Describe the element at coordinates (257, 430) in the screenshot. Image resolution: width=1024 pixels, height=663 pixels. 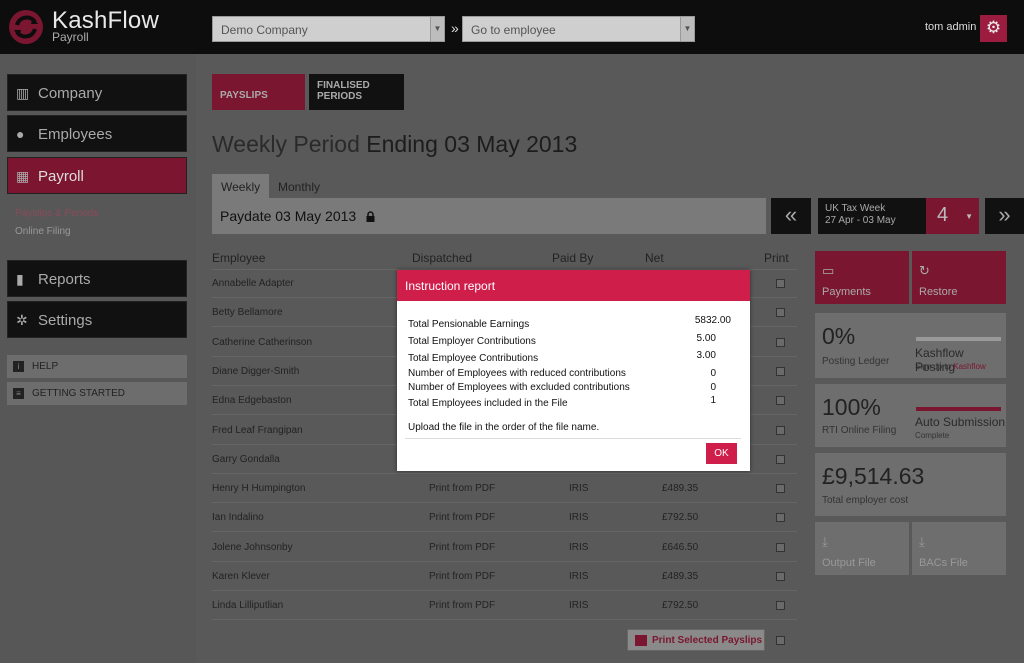
I see `employee-name: Fred Leaf Frangipan` at that location.